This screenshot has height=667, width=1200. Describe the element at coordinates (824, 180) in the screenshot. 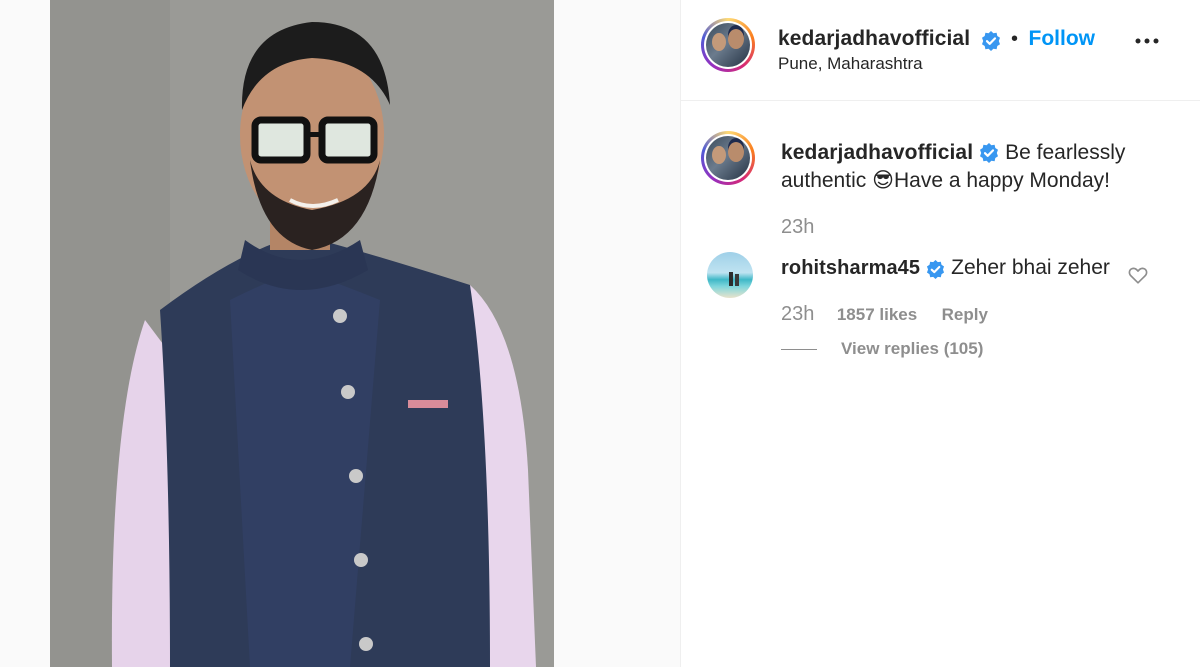

I see `caption-text-2: authentic` at that location.